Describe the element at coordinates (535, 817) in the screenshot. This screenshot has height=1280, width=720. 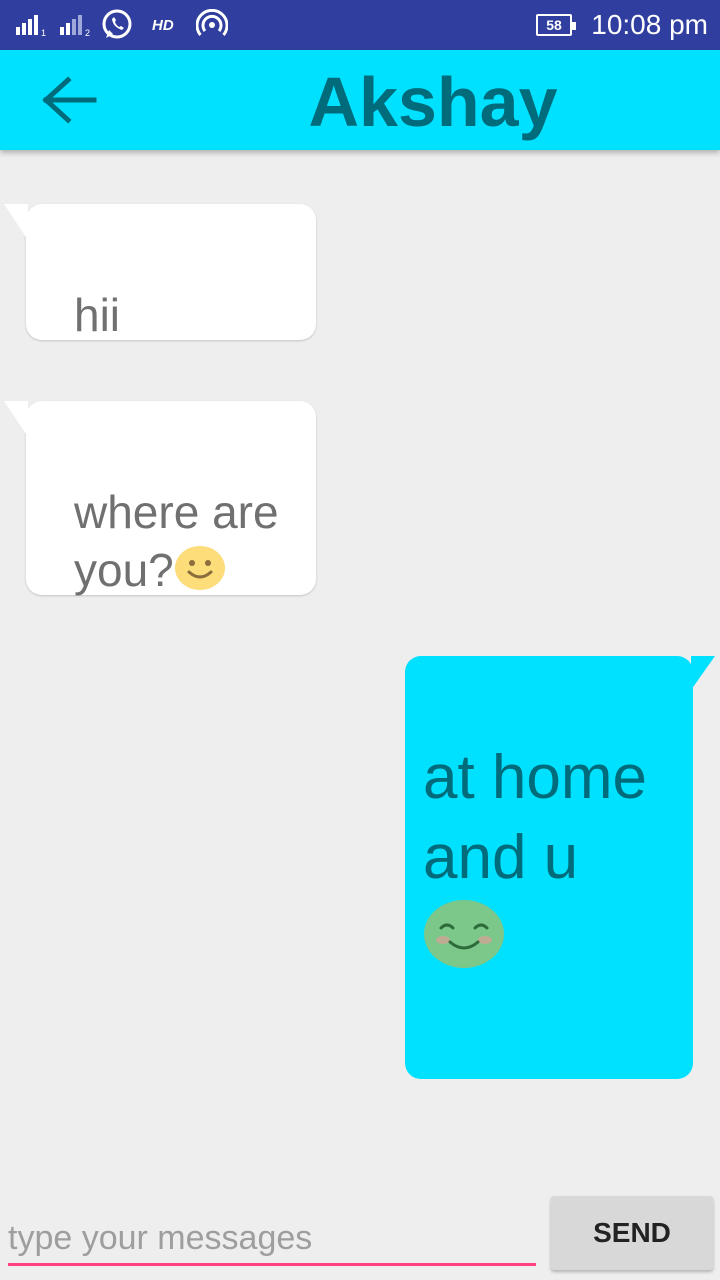
I see `message-text: at home and u` at that location.